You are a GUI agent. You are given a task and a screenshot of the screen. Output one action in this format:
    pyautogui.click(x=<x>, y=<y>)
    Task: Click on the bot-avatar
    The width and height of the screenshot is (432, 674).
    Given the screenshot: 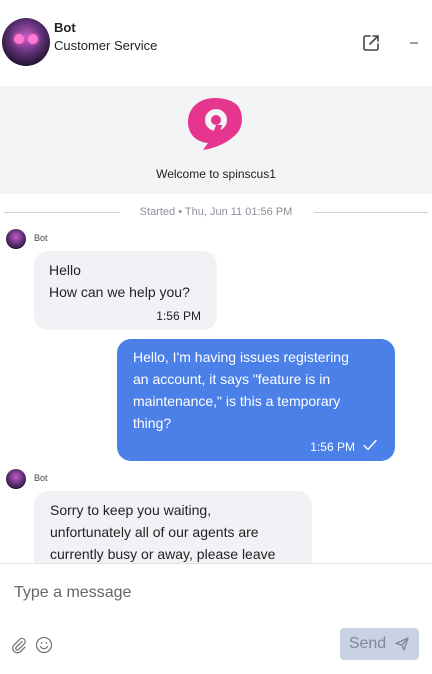 What is the action you would take?
    pyautogui.click(x=26, y=42)
    